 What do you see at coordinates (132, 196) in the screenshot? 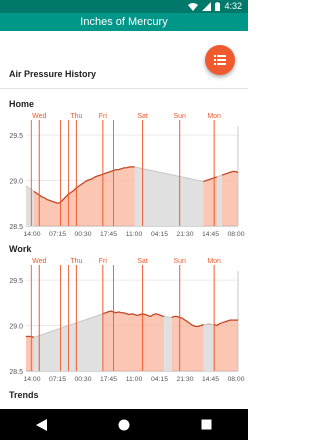
I see `pressure-area` at bounding box center [132, 196].